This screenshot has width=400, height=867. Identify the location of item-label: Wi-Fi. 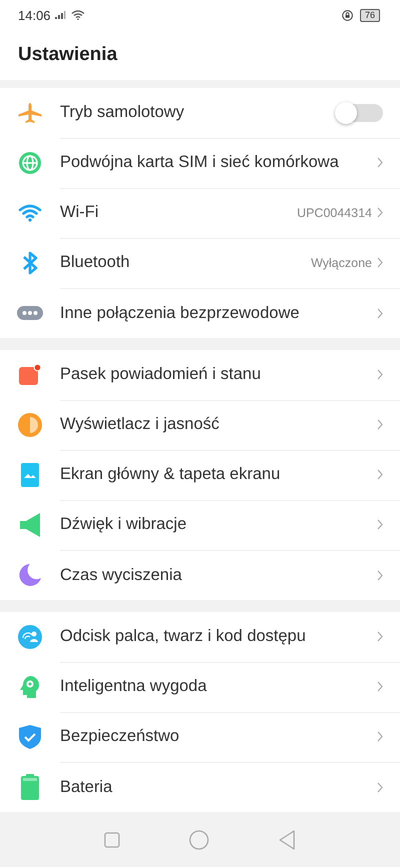
(80, 212).